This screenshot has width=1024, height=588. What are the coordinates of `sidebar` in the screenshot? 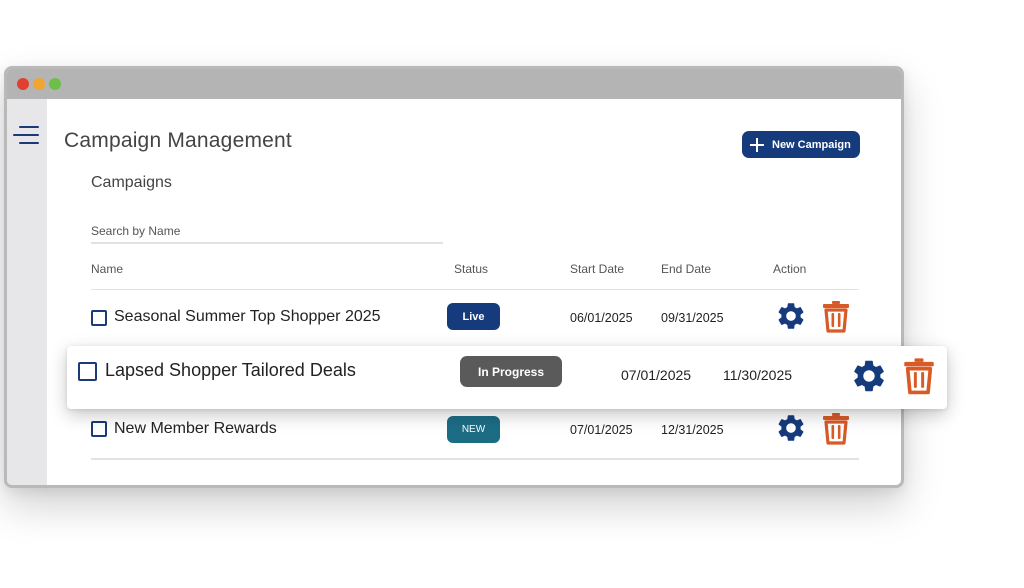 It's located at (27, 292).